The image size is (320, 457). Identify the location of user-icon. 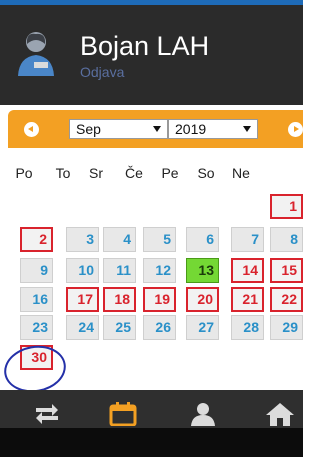
(203, 414).